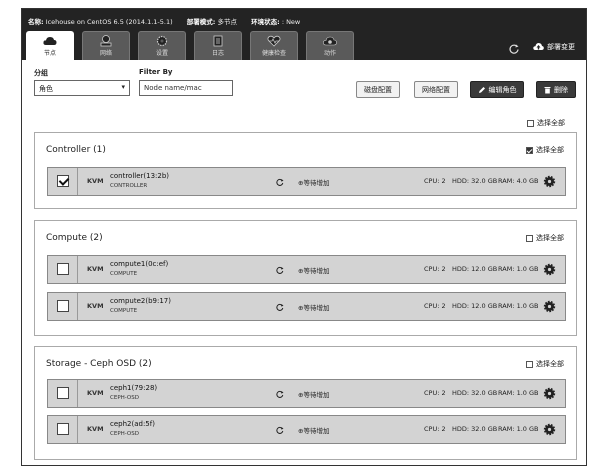  Describe the element at coordinates (561, 46) in the screenshot. I see `deploy-label: 部署变更` at that location.